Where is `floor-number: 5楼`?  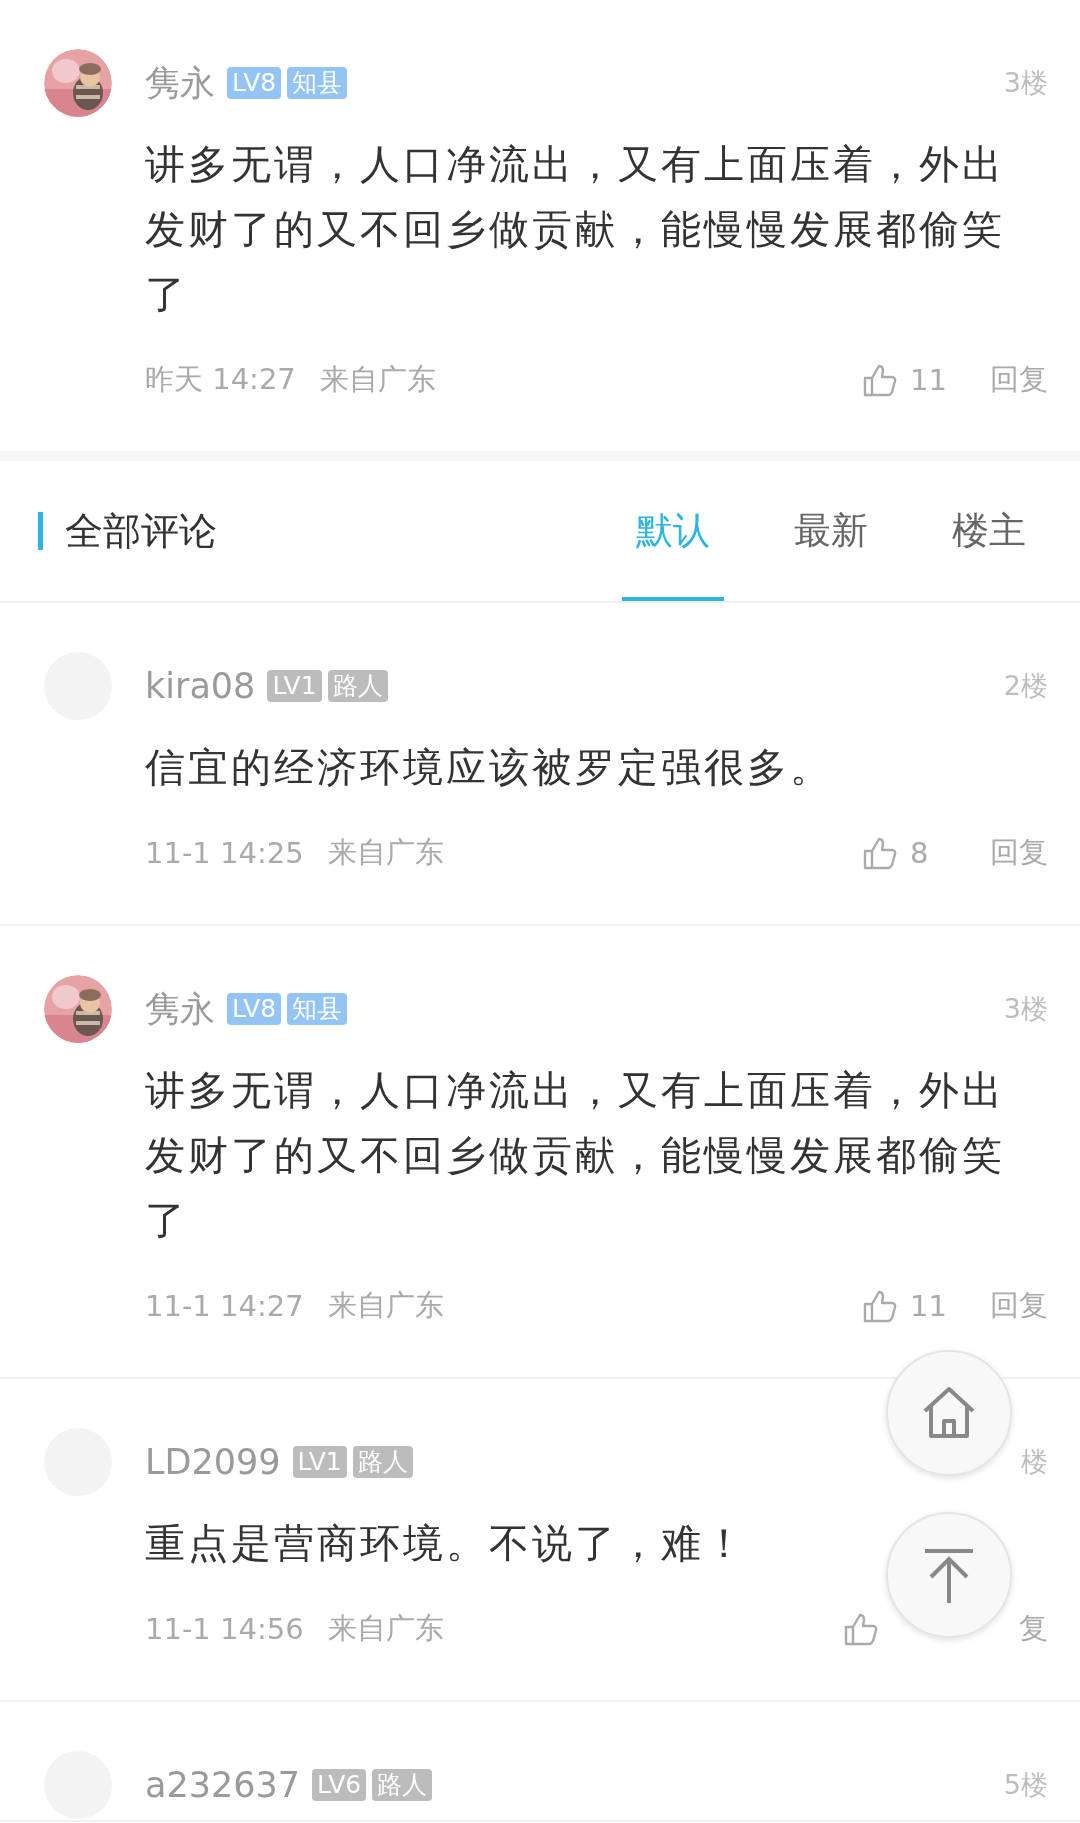
floor-number: 5楼 is located at coordinates (1025, 1785).